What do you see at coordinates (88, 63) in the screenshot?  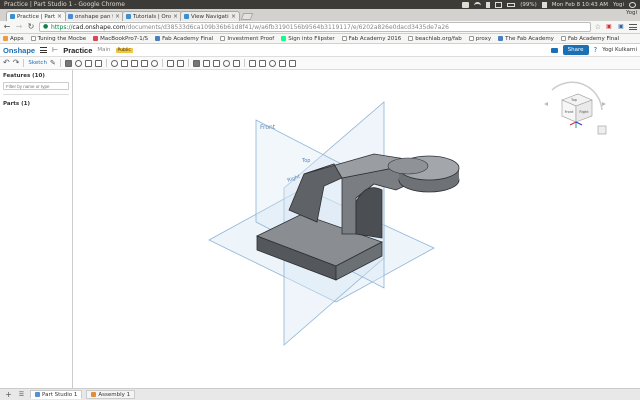 I see `sweep-icon` at bounding box center [88, 63].